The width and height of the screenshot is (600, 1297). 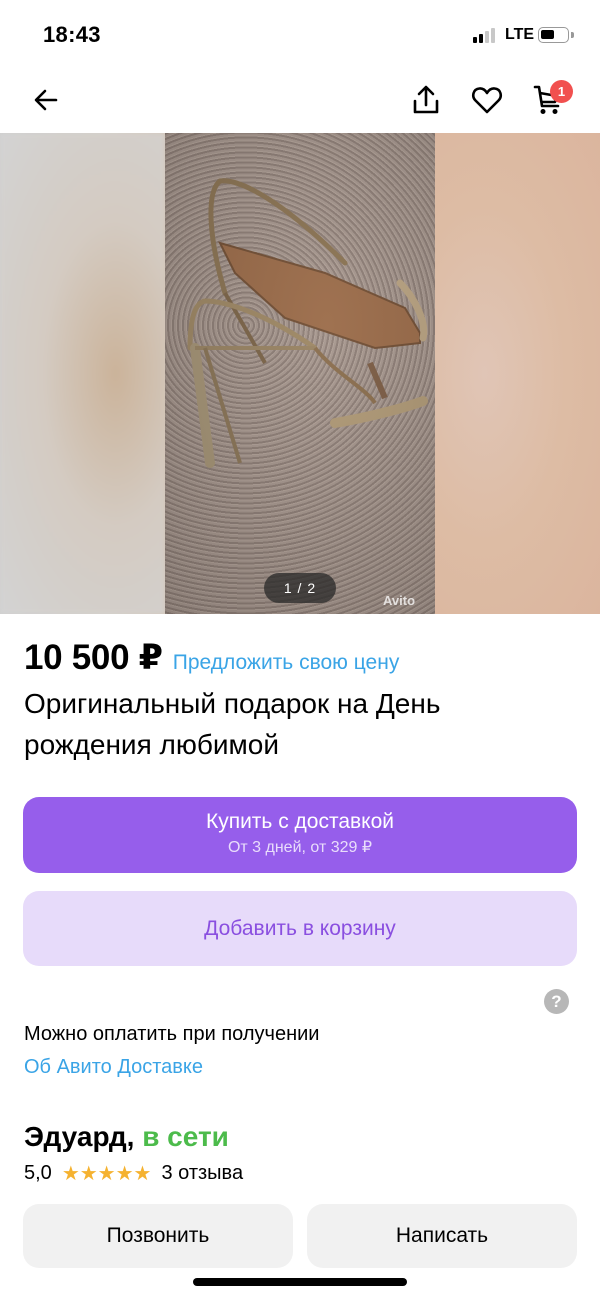 What do you see at coordinates (300, 100) in the screenshot?
I see `nav-bar` at bounding box center [300, 100].